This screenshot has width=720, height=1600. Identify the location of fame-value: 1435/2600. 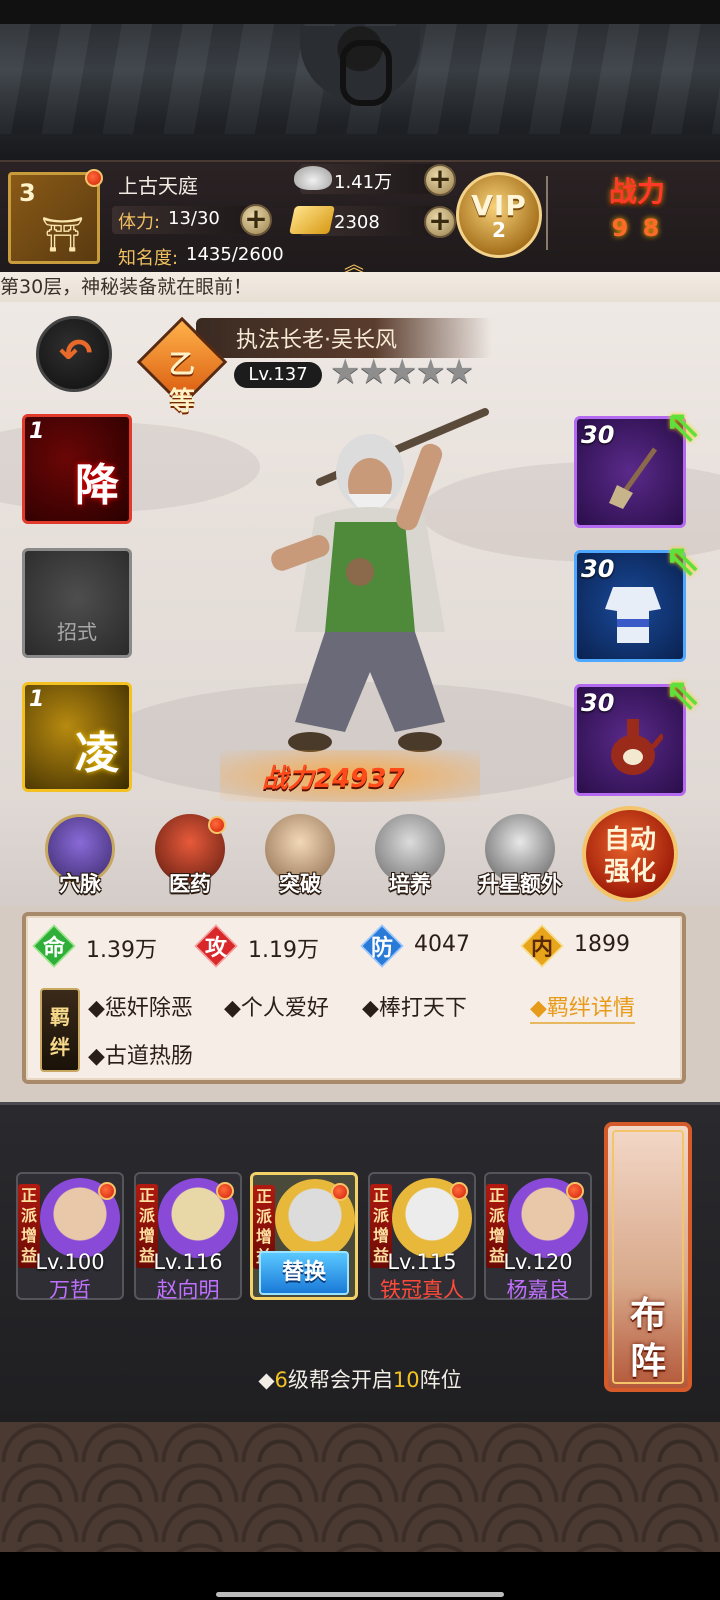
(235, 254).